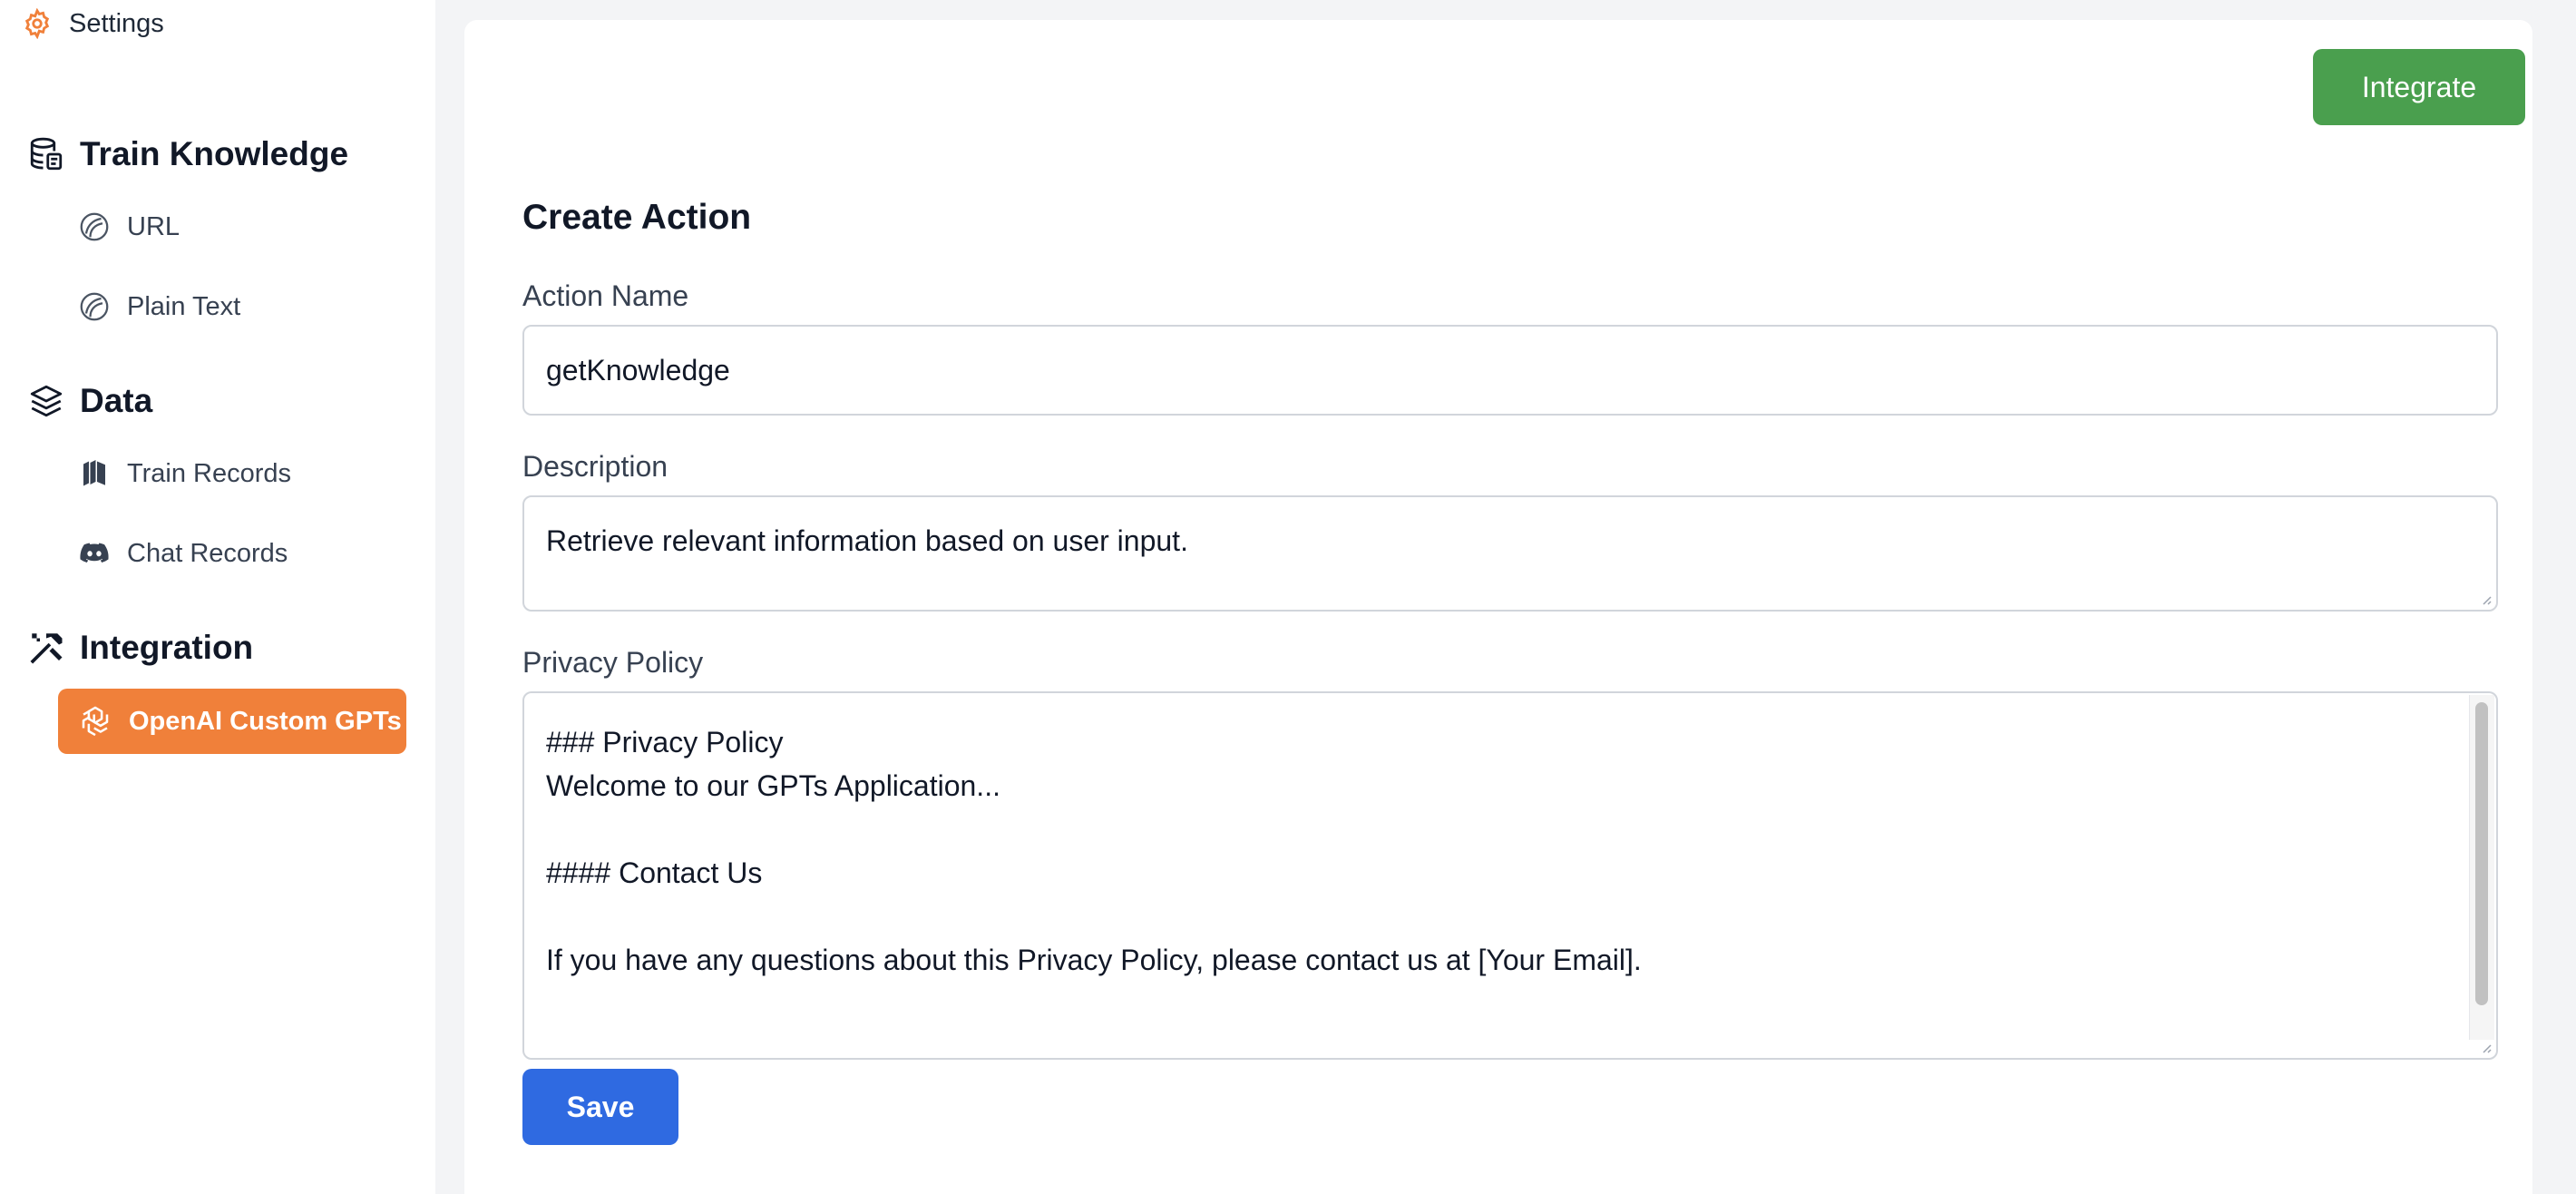 The image size is (2576, 1194). I want to click on files-icon, so click(94, 473).